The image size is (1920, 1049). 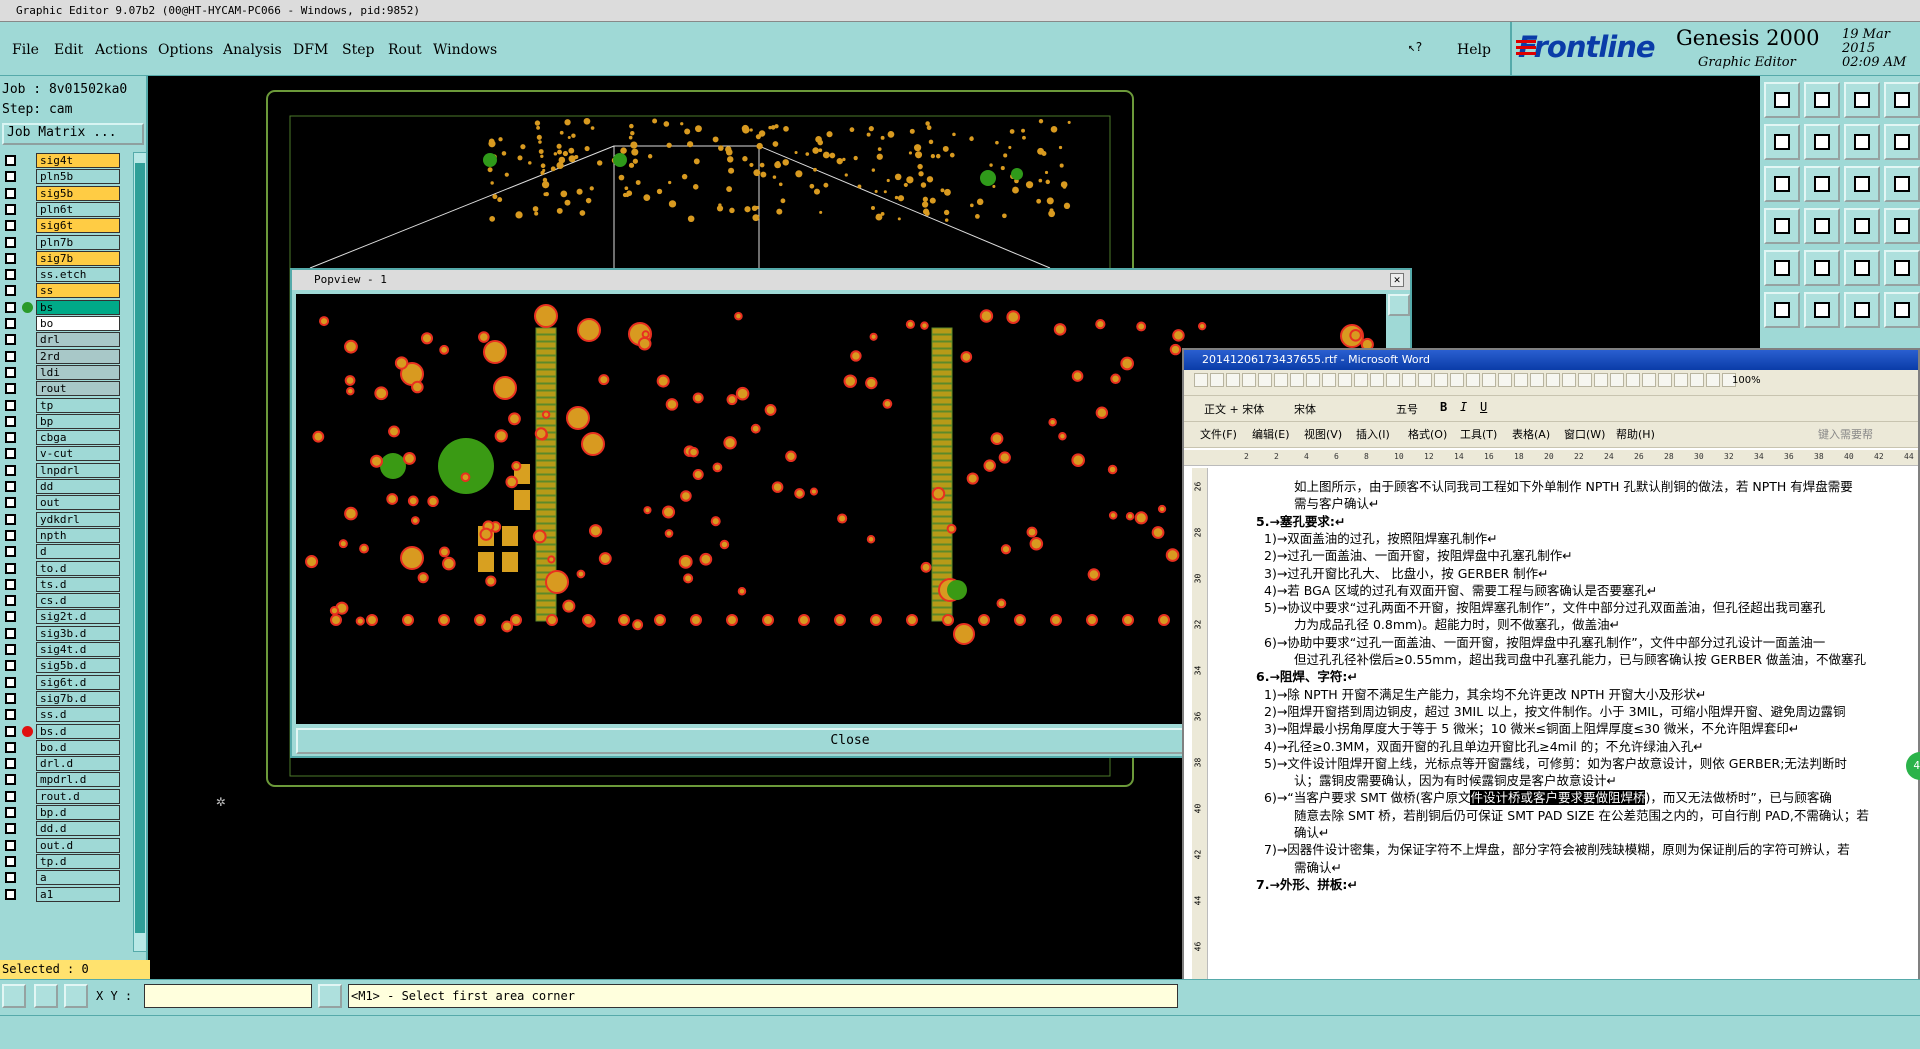 What do you see at coordinates (61, 600) in the screenshot?
I see `layer-row-cs.d: cs.d` at bounding box center [61, 600].